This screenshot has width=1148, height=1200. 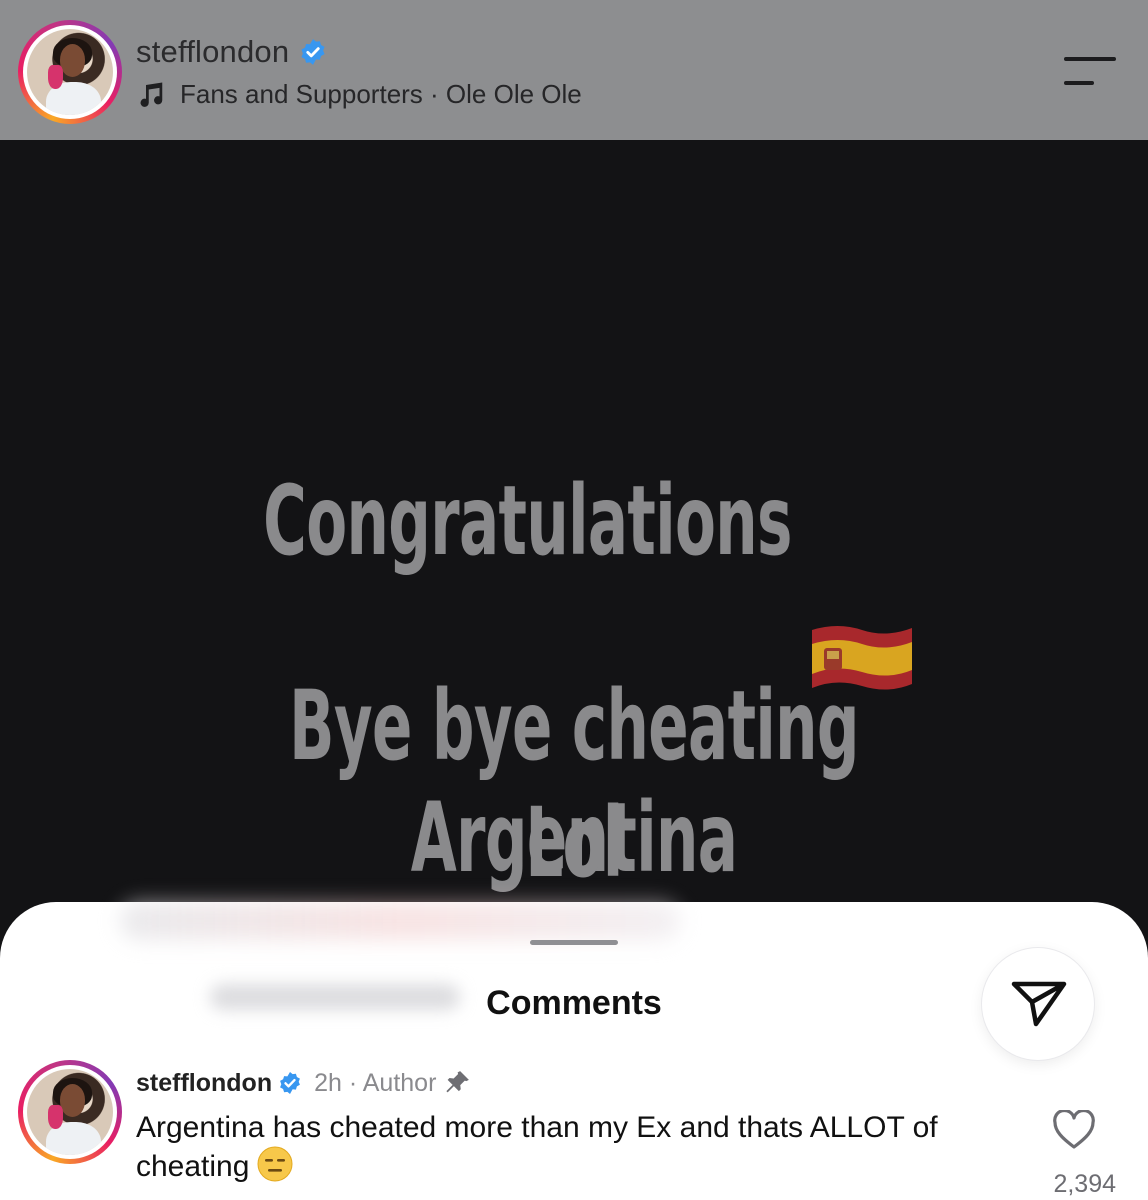 I want to click on header-user: stefflondon, so click(x=231, y=52).